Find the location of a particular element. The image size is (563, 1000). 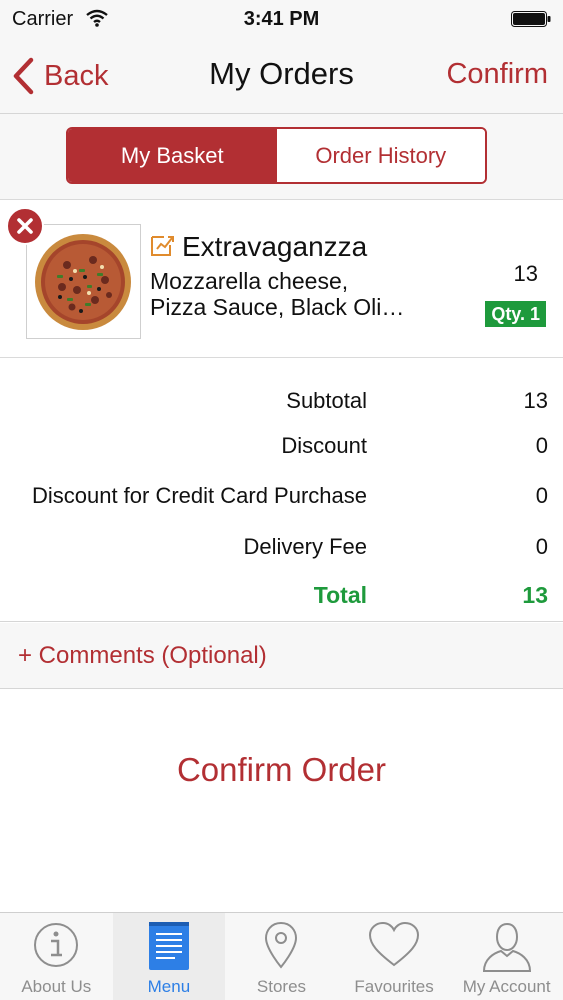

person-icon is located at coordinates (506, 947).